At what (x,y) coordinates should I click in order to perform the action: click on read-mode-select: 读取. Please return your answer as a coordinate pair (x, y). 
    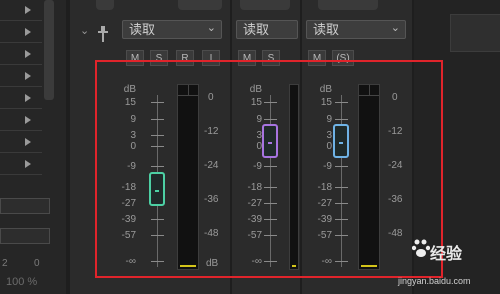
    Looking at the image, I should click on (267, 29).